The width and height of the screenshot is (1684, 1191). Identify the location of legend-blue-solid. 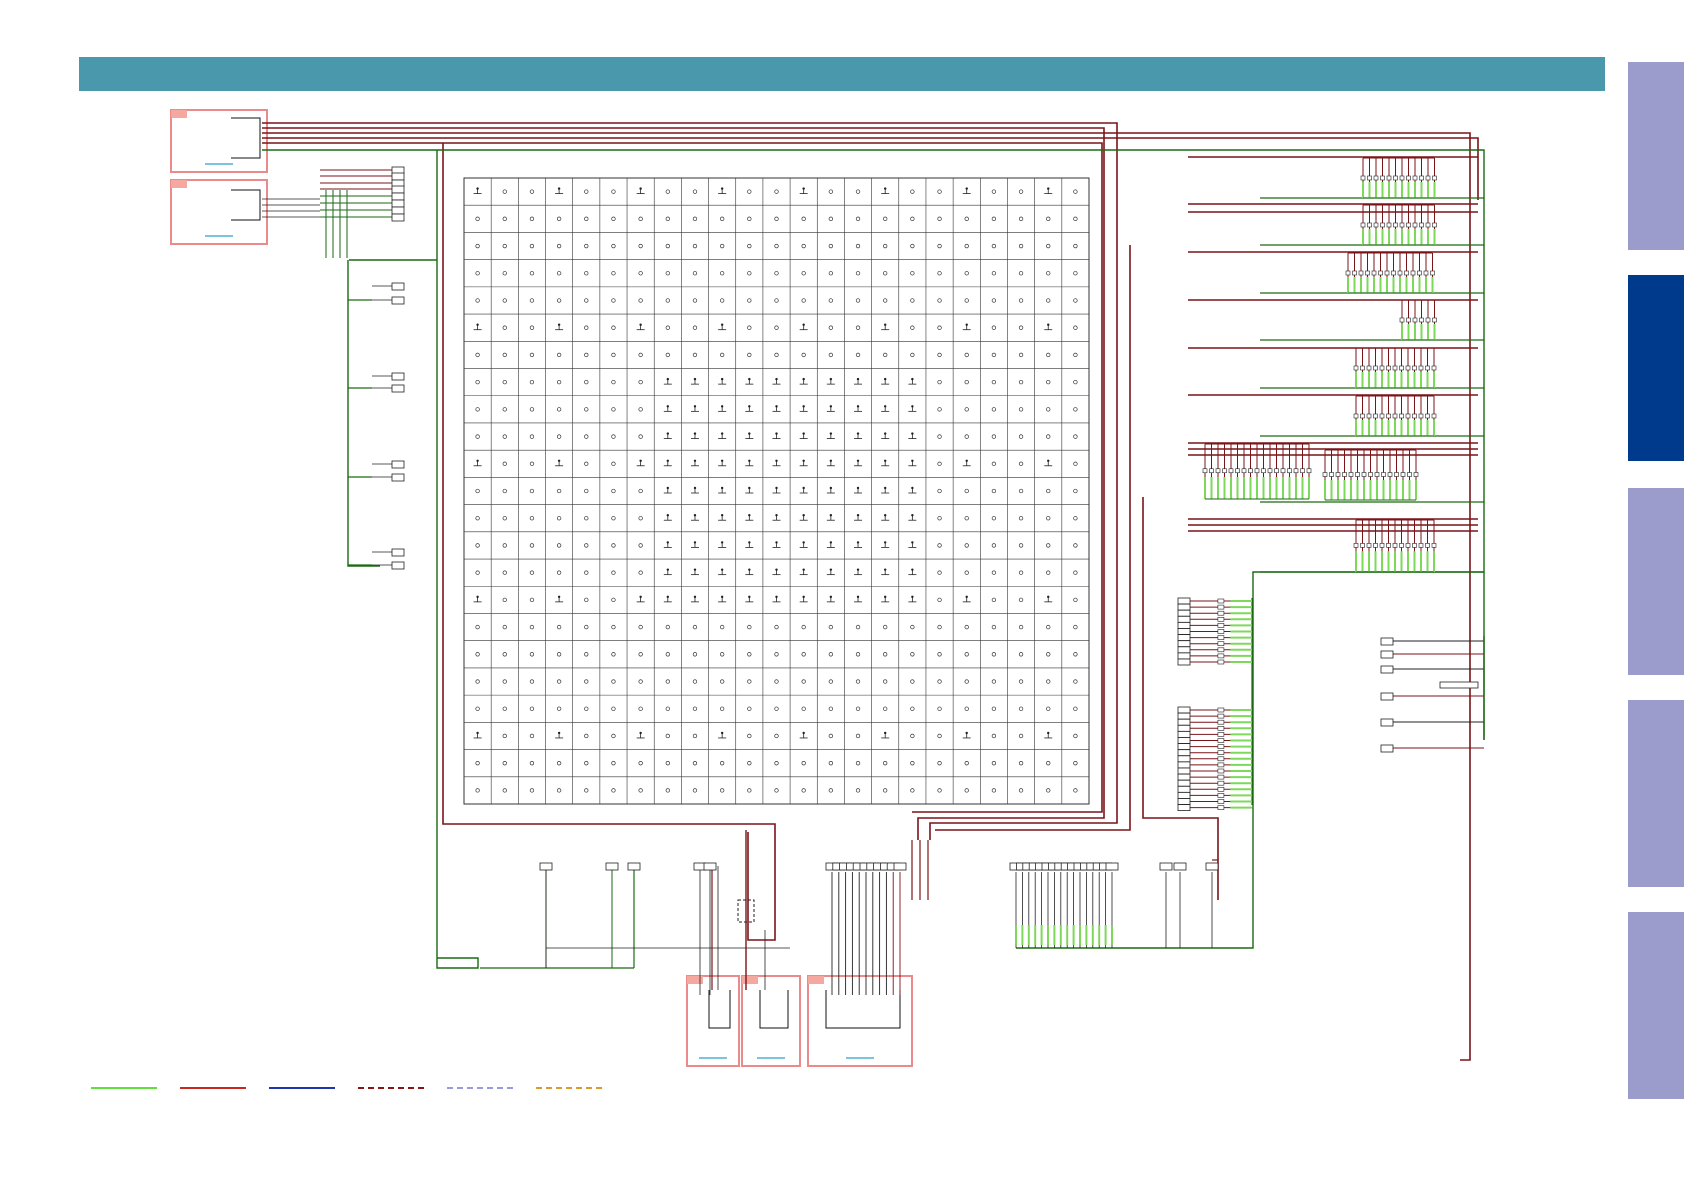
(302, 1088).